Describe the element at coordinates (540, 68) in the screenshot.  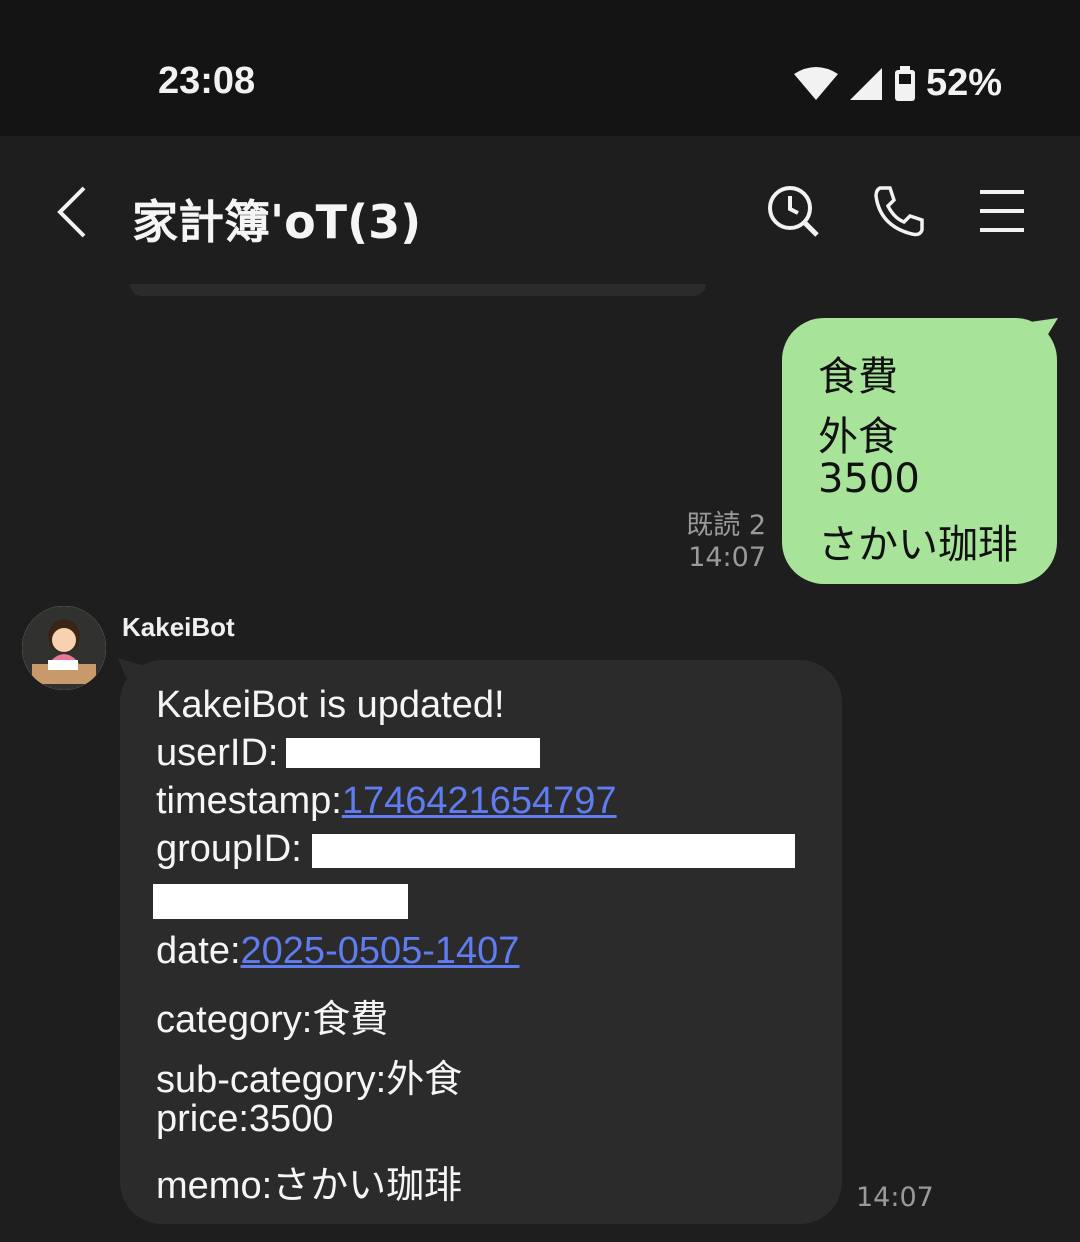
I see `status-bar: 23:08 52%` at that location.